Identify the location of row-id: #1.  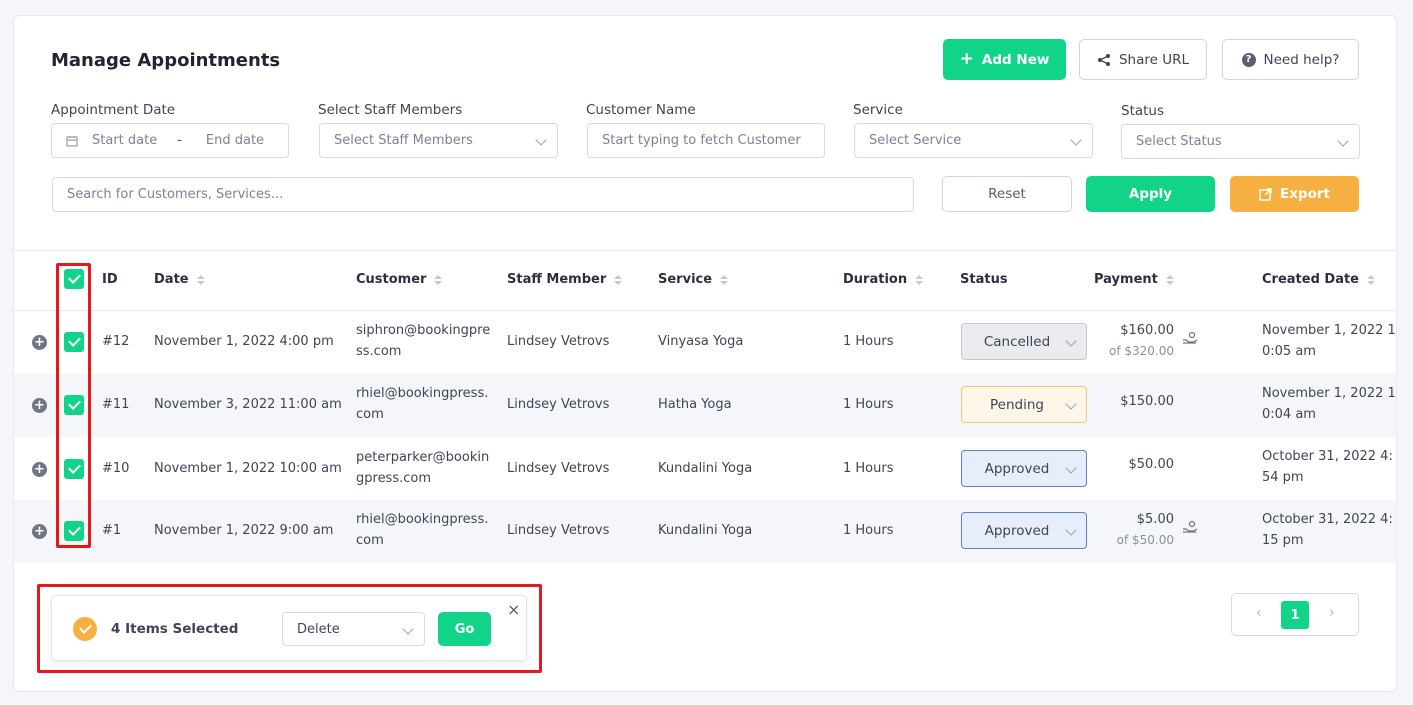
(112, 530).